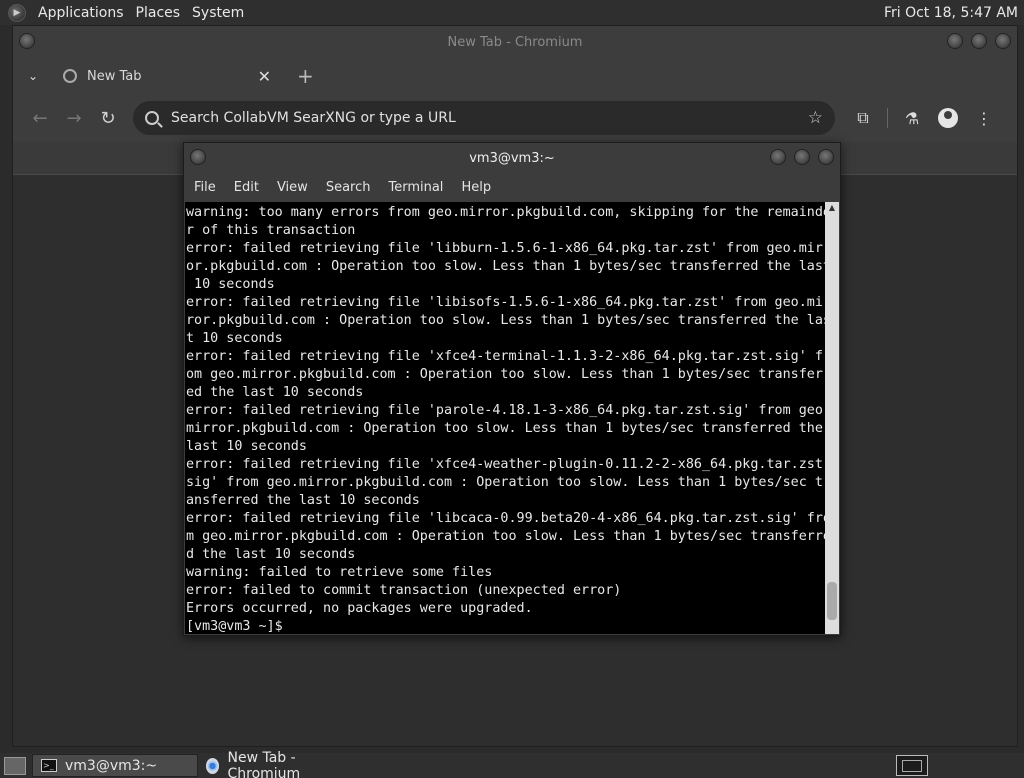  What do you see at coordinates (246, 446) in the screenshot?
I see `terminal-line: last 10 seconds` at bounding box center [246, 446].